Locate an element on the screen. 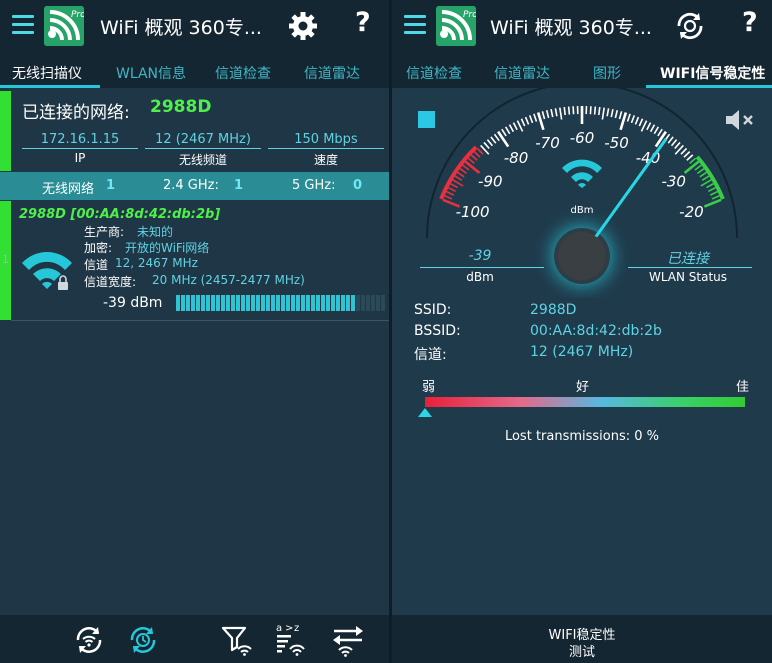 The width and height of the screenshot is (772, 663). tab-channel-check-right: 信道检查 is located at coordinates (434, 73).